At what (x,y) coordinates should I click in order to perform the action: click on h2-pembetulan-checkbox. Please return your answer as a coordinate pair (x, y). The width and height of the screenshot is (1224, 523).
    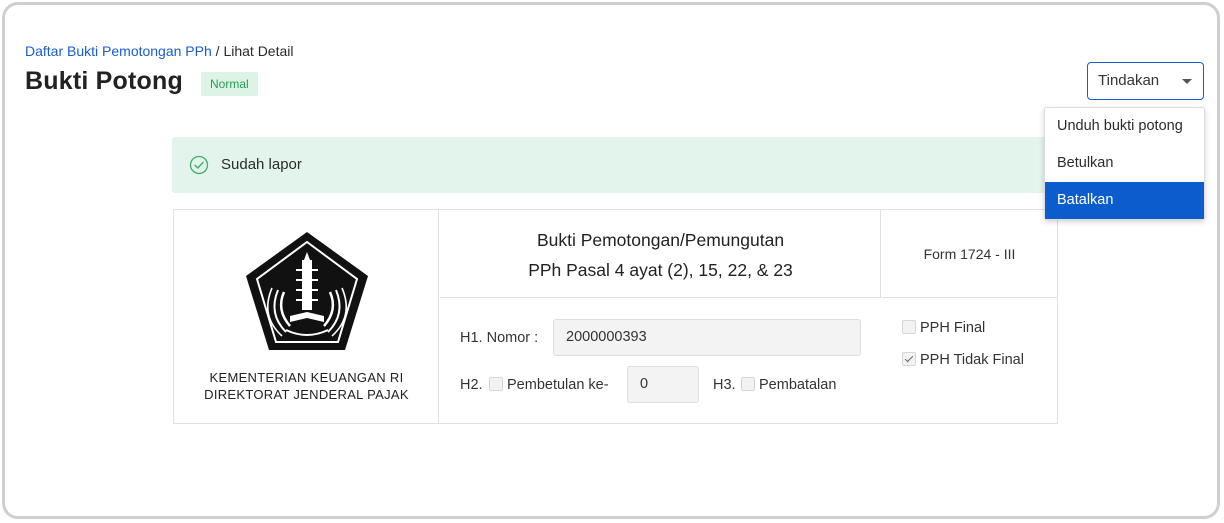
    Looking at the image, I should click on (496, 384).